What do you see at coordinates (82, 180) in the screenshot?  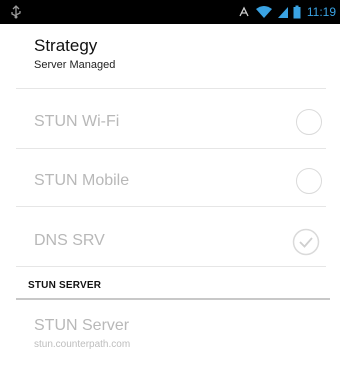 I see `option-label: STUN Mobile` at bounding box center [82, 180].